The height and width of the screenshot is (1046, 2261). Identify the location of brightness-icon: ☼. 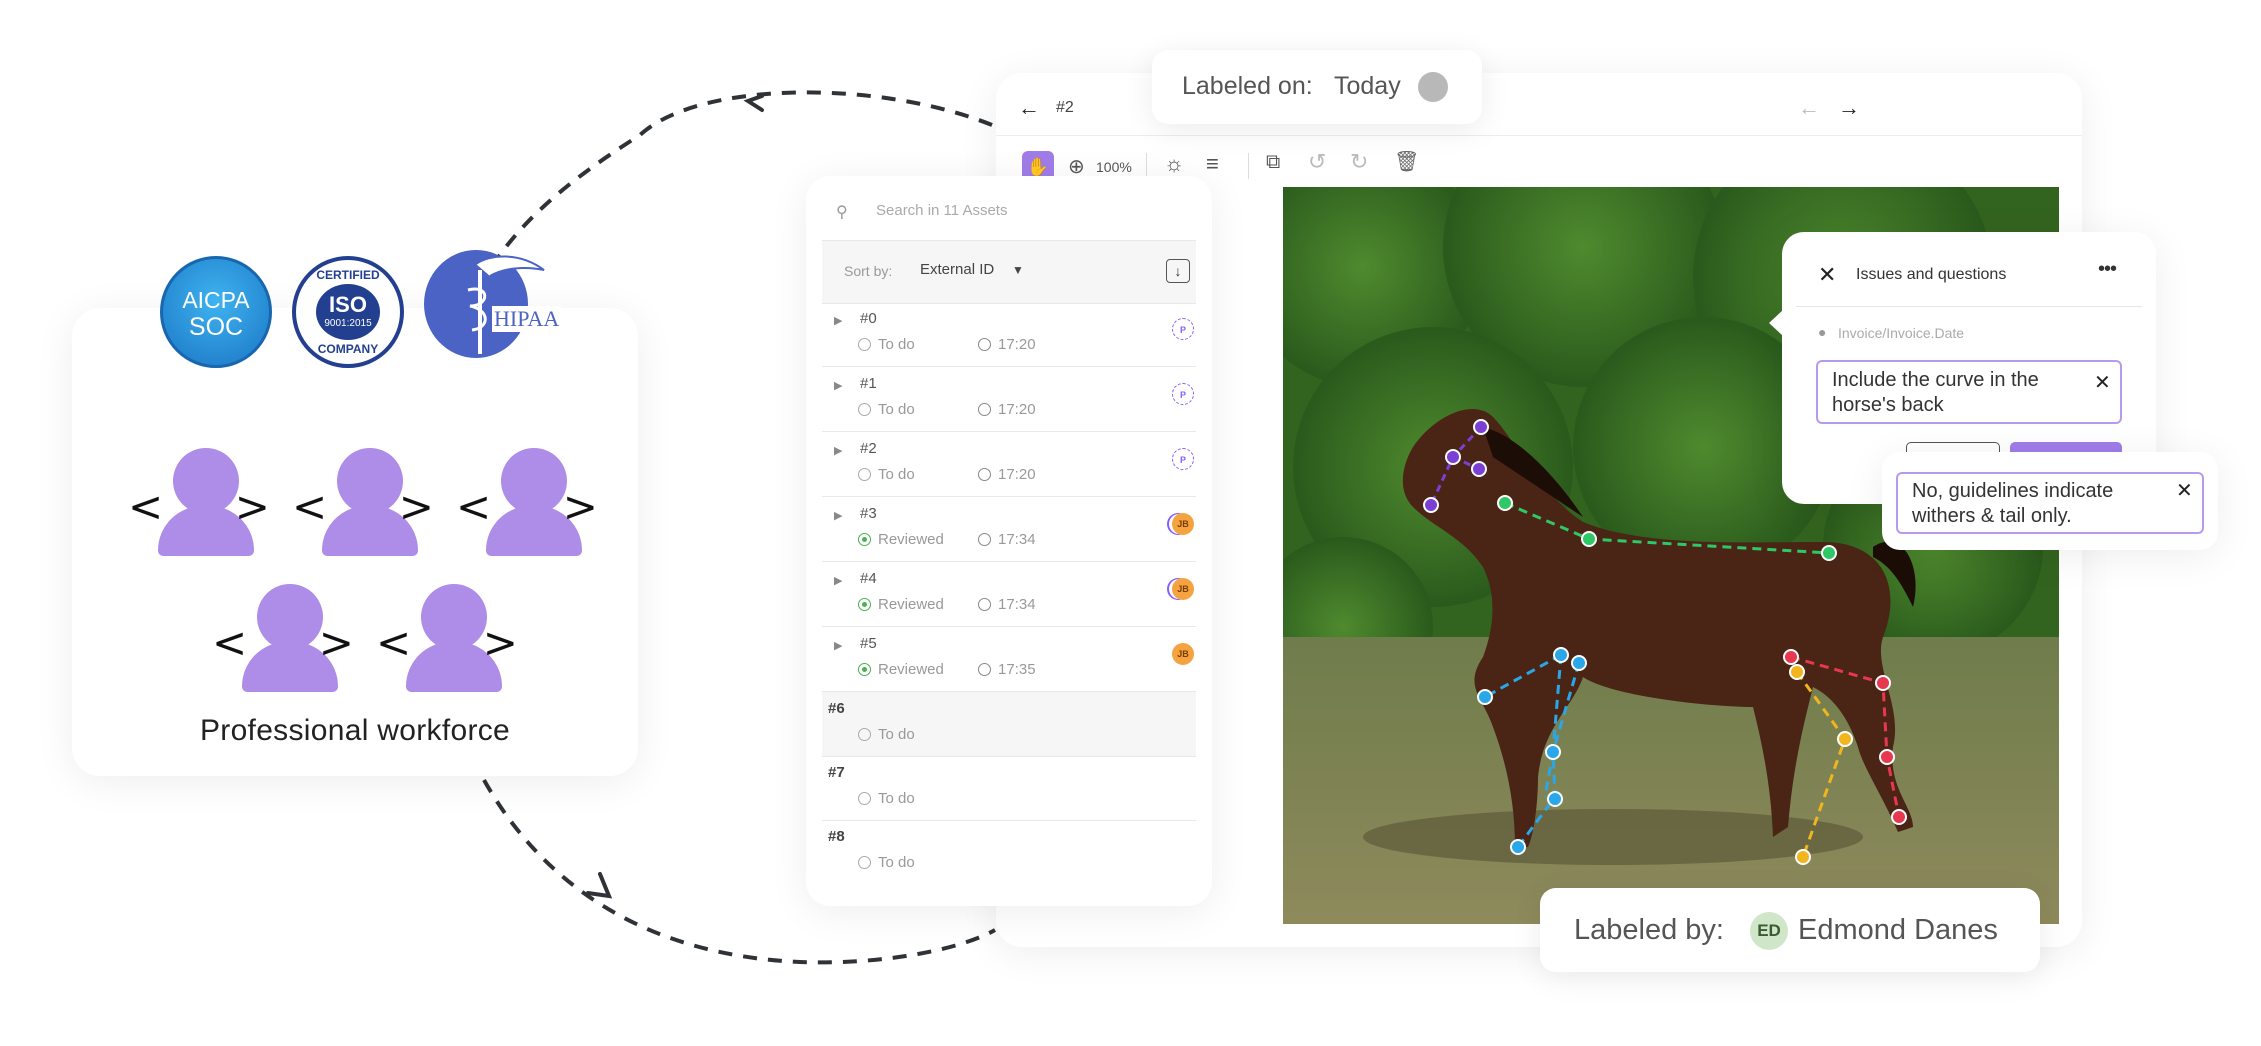
(1174, 164).